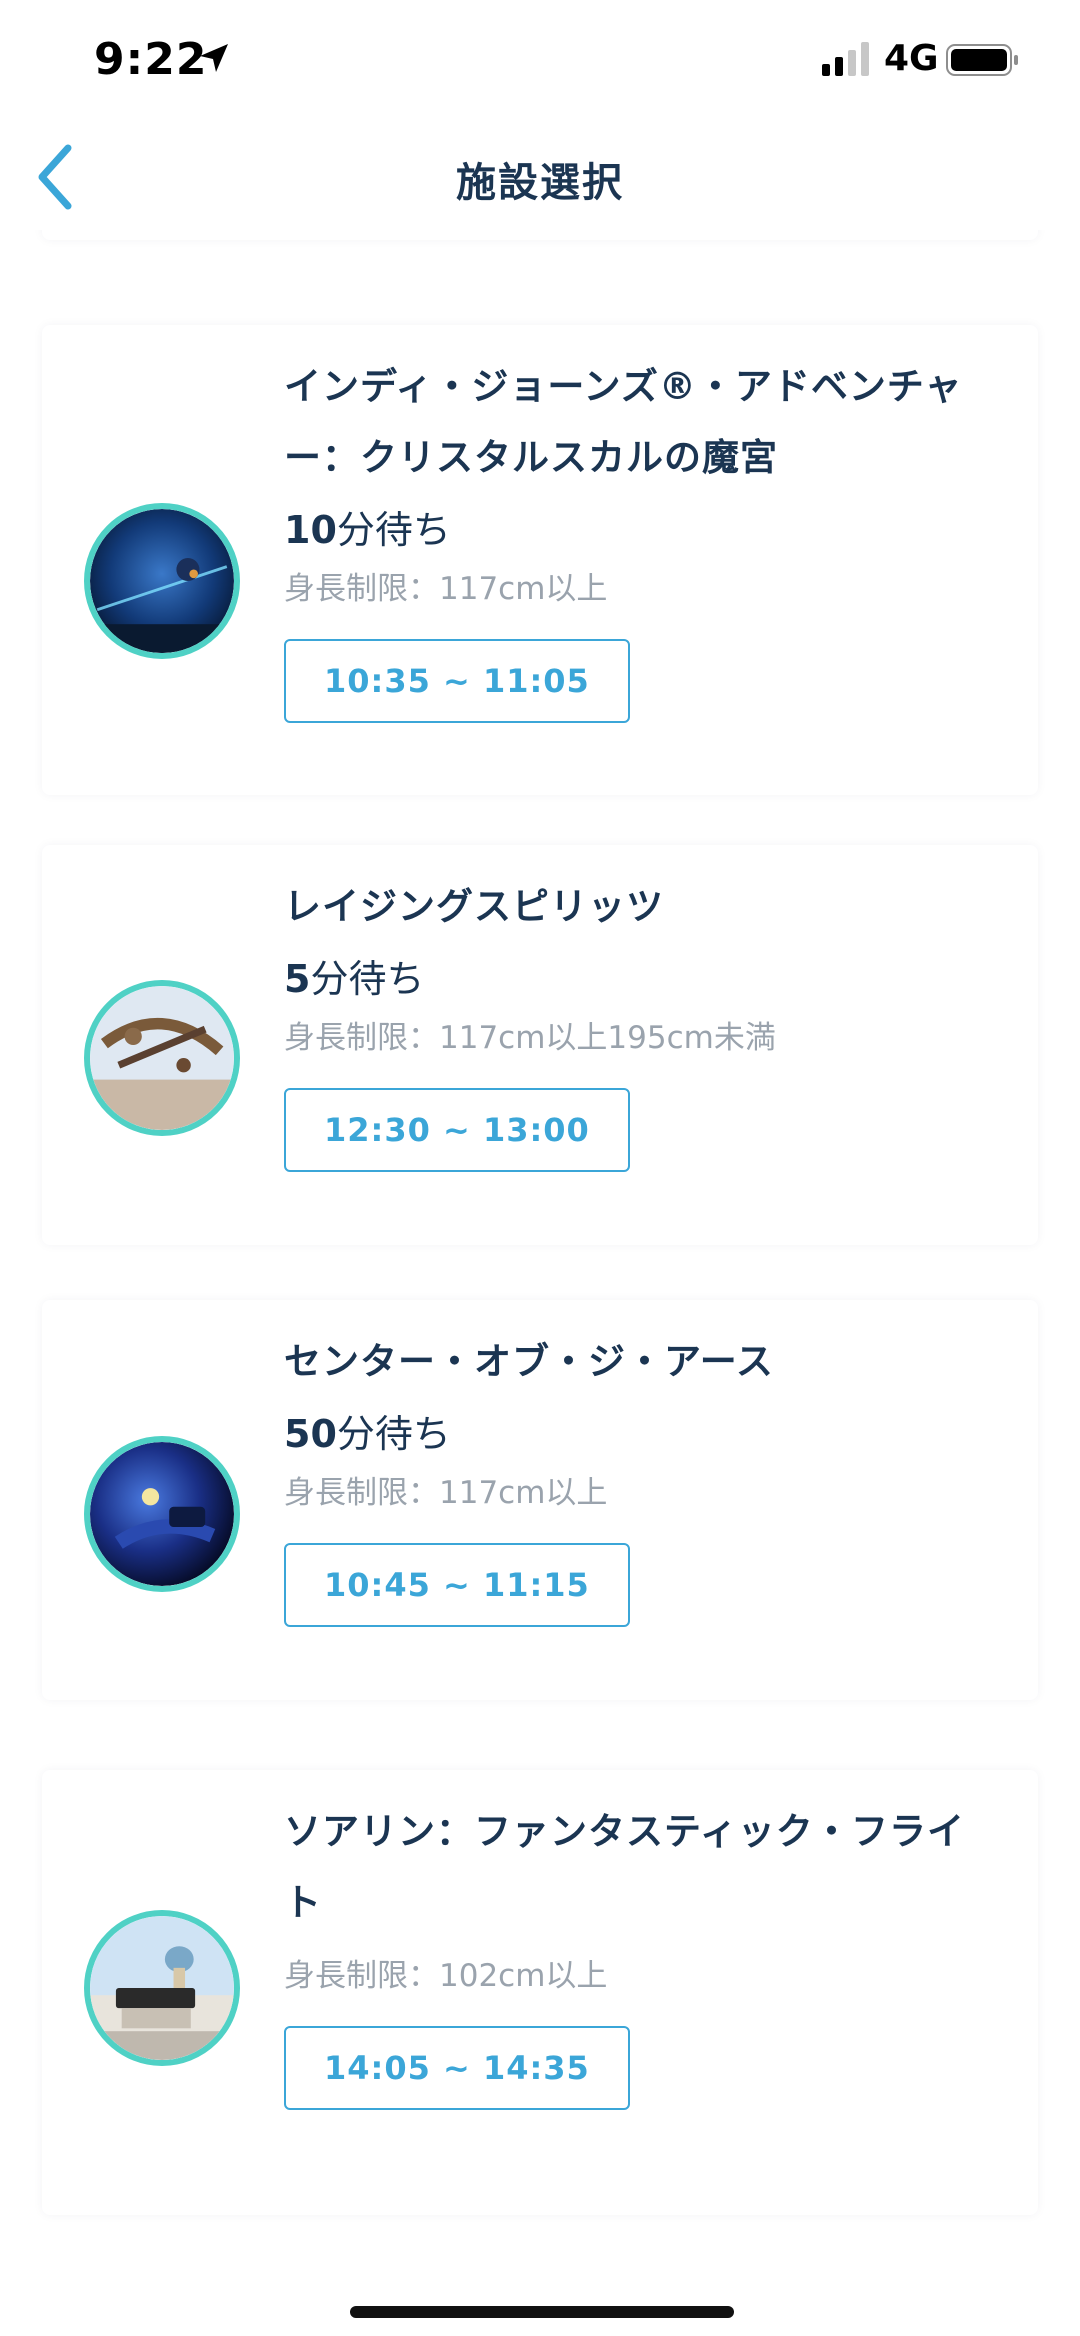  Describe the element at coordinates (540, 183) in the screenshot. I see `page-title: 施設選択` at that location.